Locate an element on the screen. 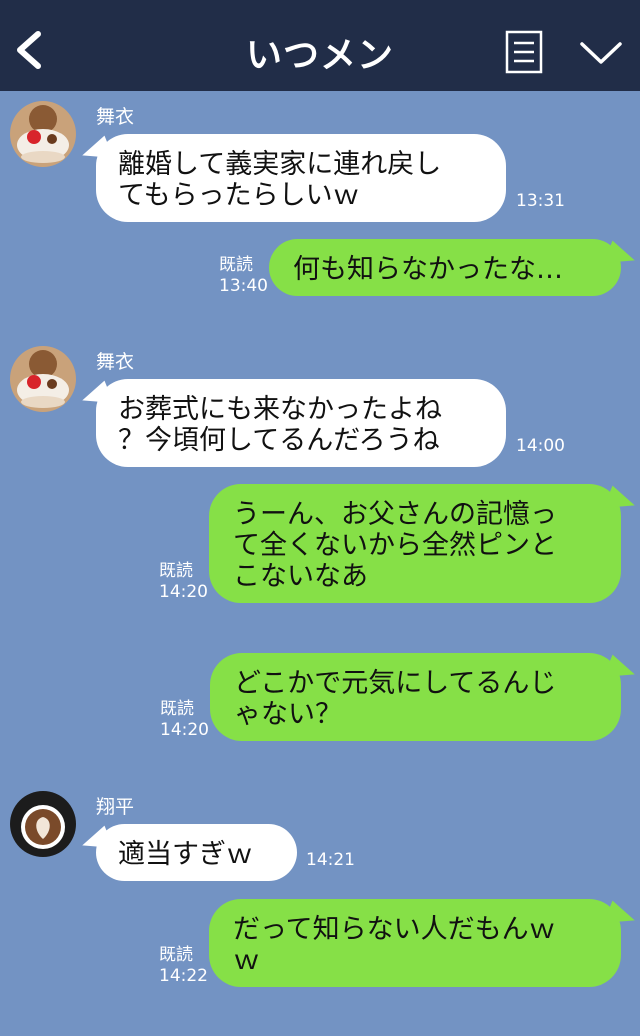 The width and height of the screenshot is (640, 1036). latte-avatar-icon is located at coordinates (43, 824).